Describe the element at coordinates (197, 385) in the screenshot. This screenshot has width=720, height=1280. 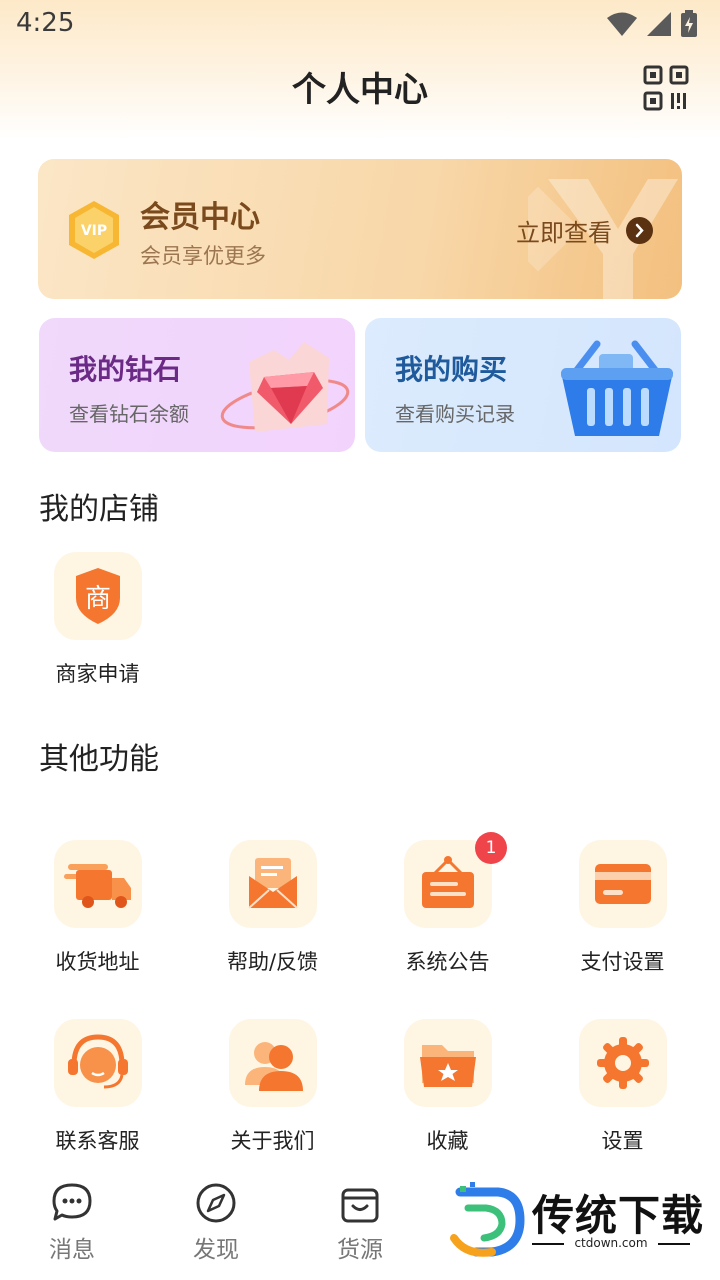
I see `my-diamonds-card: 我的钻石 查看钻石余额` at that location.